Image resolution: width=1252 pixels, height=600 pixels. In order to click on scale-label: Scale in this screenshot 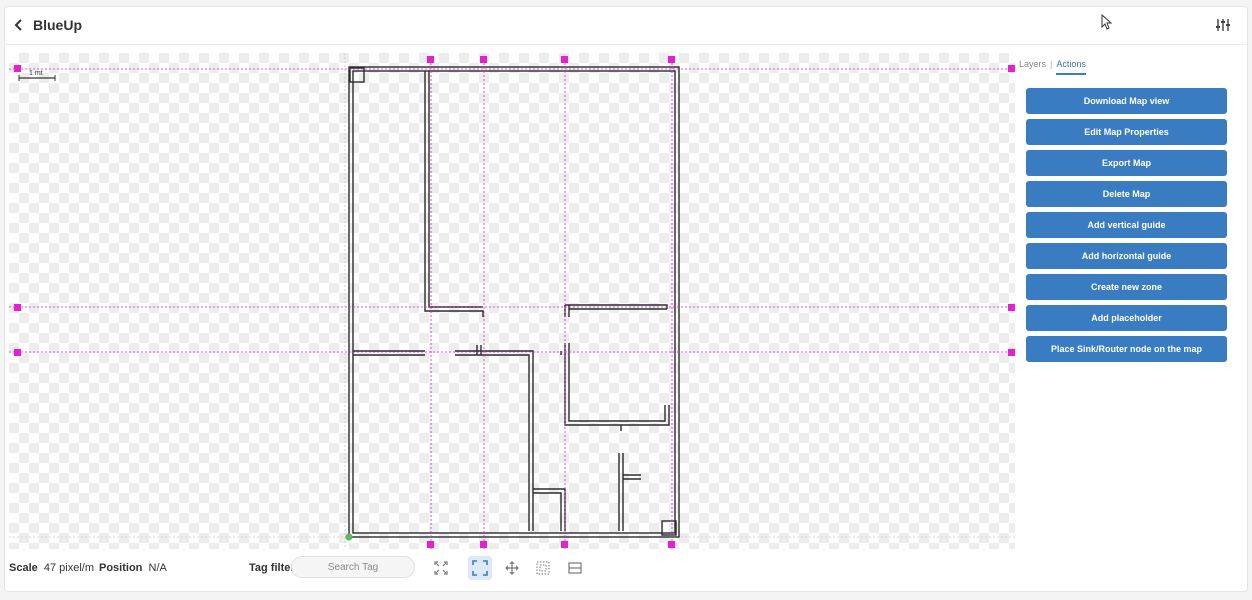, I will do `click(23, 568)`.